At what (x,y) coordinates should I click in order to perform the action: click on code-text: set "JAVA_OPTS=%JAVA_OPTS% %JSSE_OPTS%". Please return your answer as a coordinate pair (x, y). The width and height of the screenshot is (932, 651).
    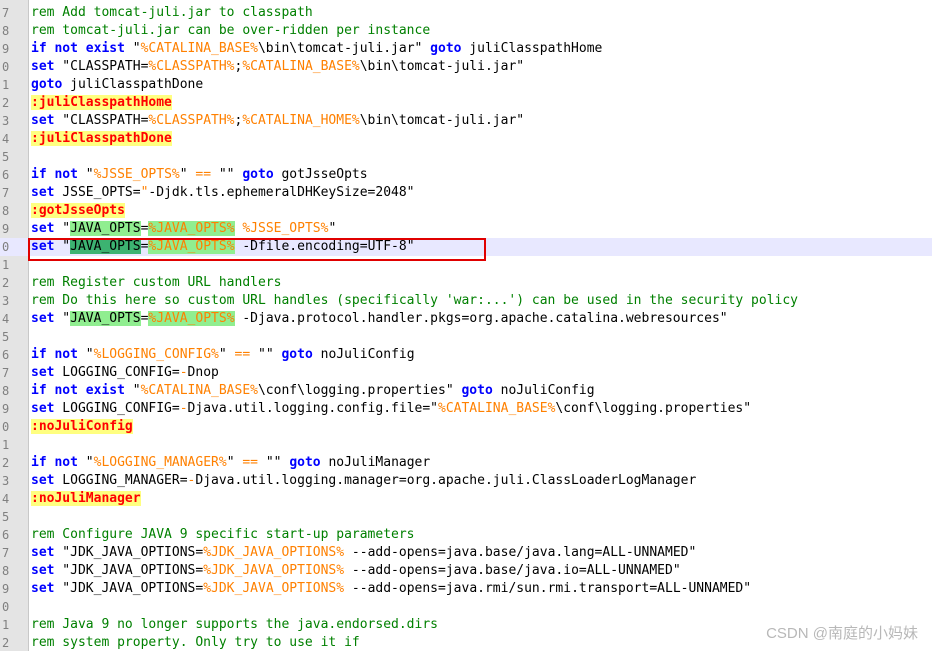
    Looking at the image, I should click on (183, 229).